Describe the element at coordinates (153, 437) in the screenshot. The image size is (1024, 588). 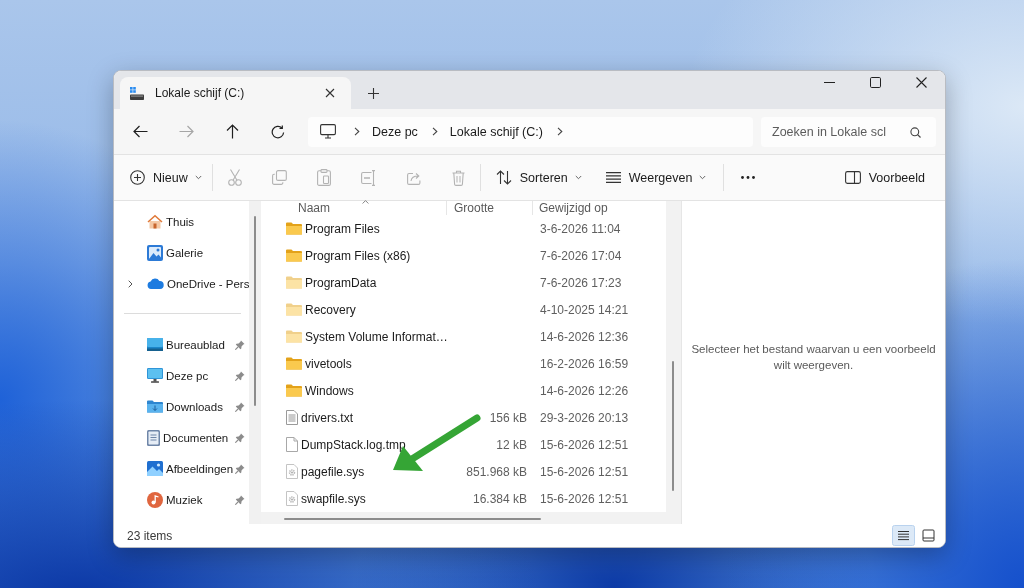
I see `document-icon` at that location.